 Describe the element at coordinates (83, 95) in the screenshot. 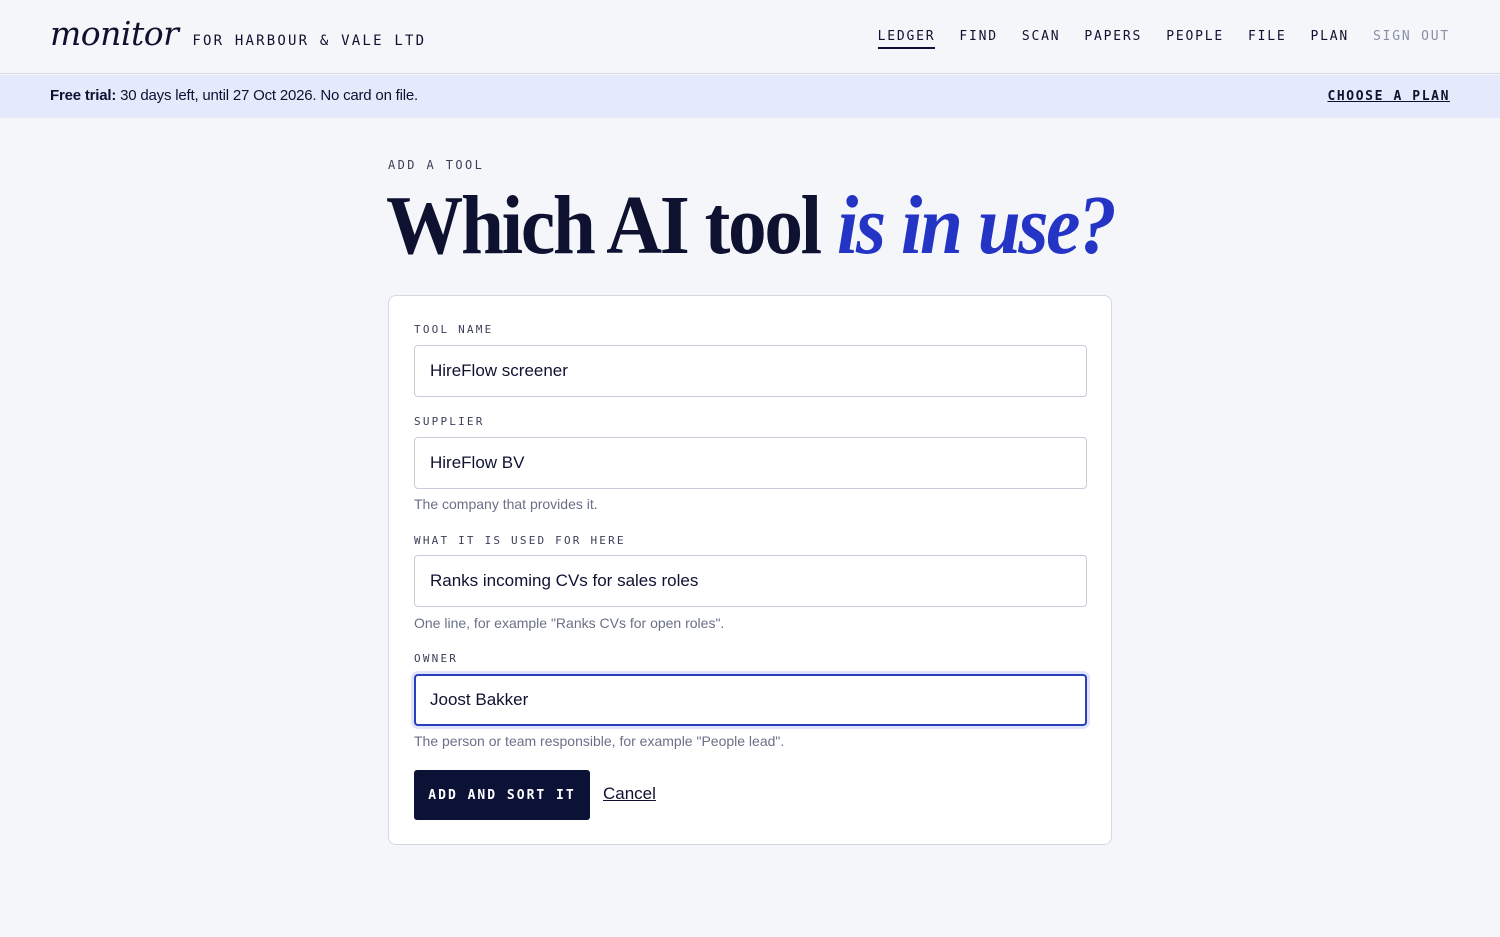

I see `trial-label: Free trial:` at that location.